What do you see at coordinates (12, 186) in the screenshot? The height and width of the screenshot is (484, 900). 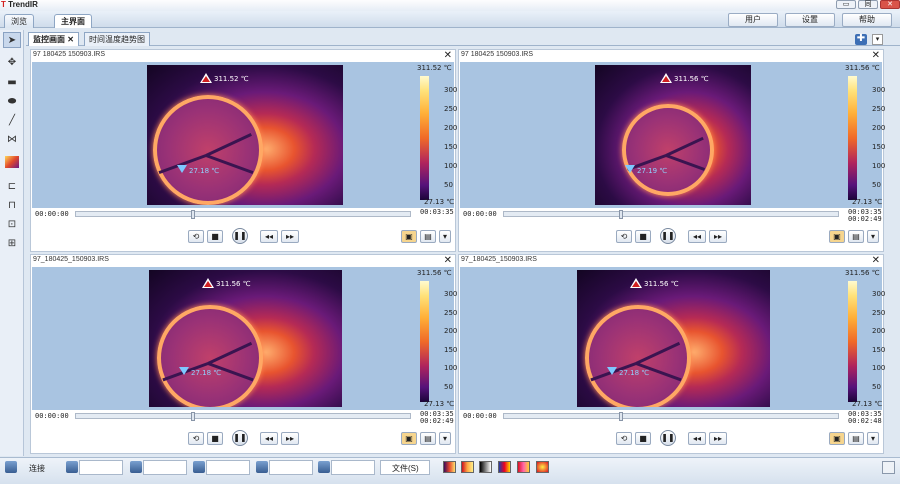 I see `tool-a-icon: ⊏` at bounding box center [12, 186].